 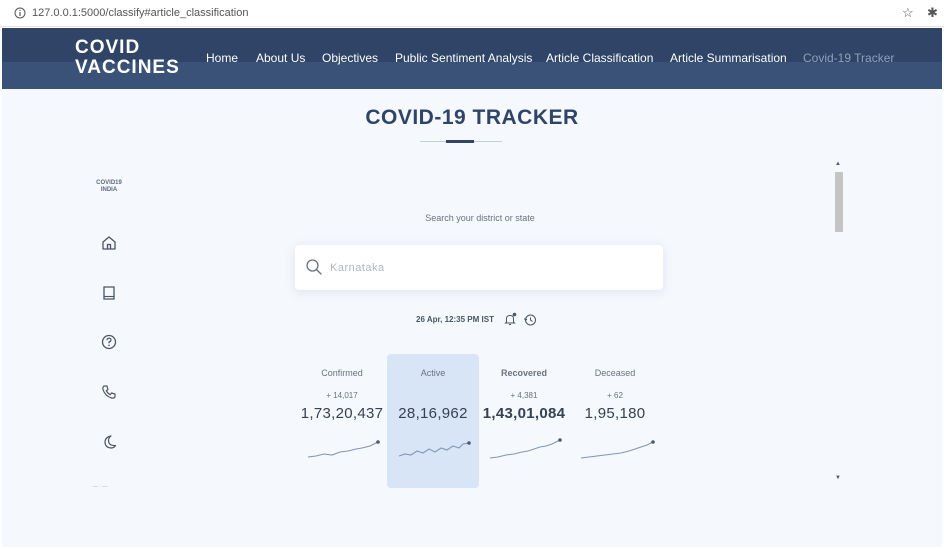 What do you see at coordinates (472, 117) in the screenshot?
I see `page-title: COVID-19 TRACKER` at bounding box center [472, 117].